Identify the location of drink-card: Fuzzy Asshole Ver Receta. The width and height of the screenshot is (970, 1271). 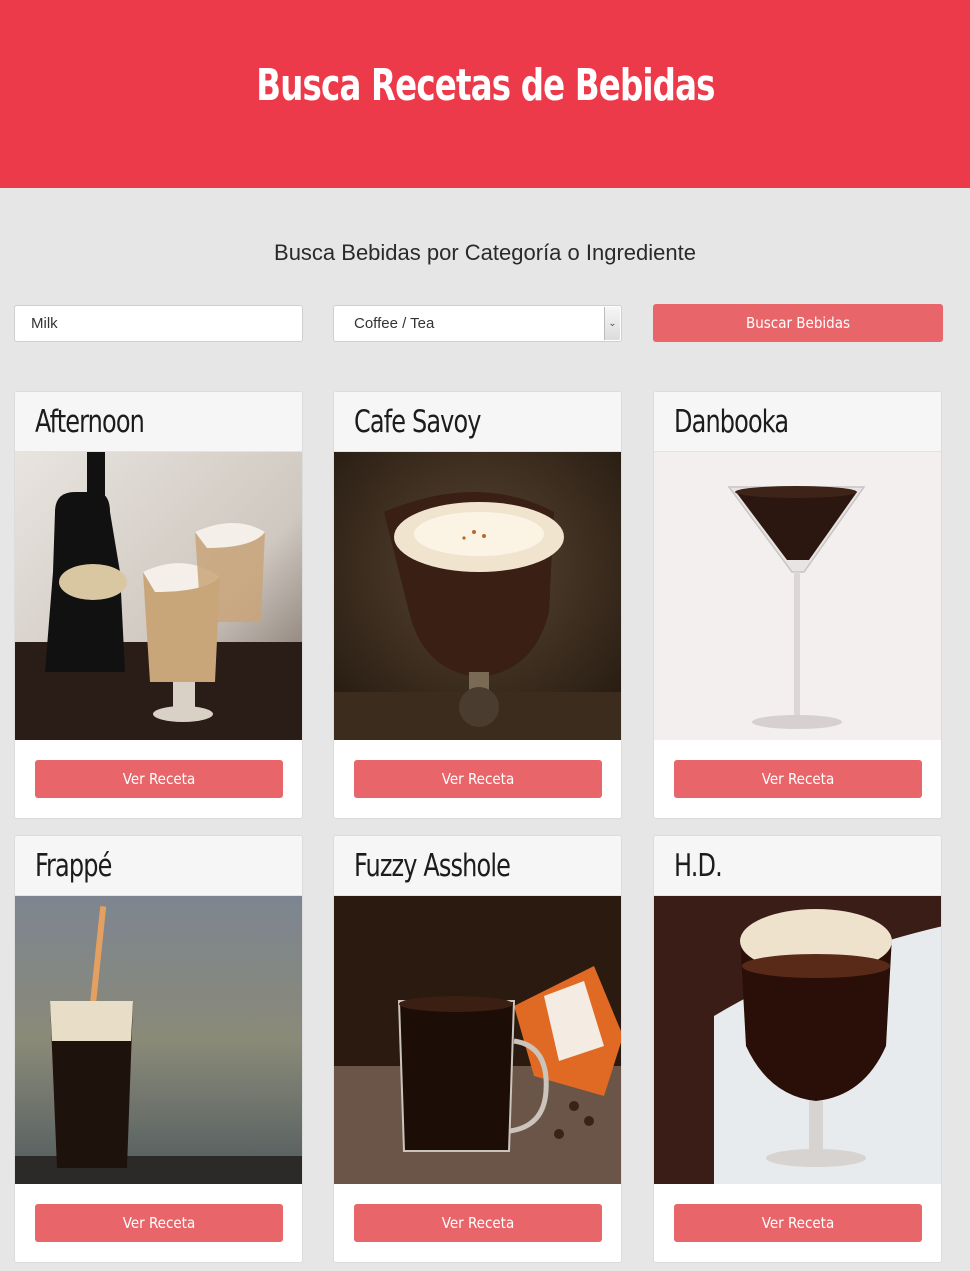
(477, 1049).